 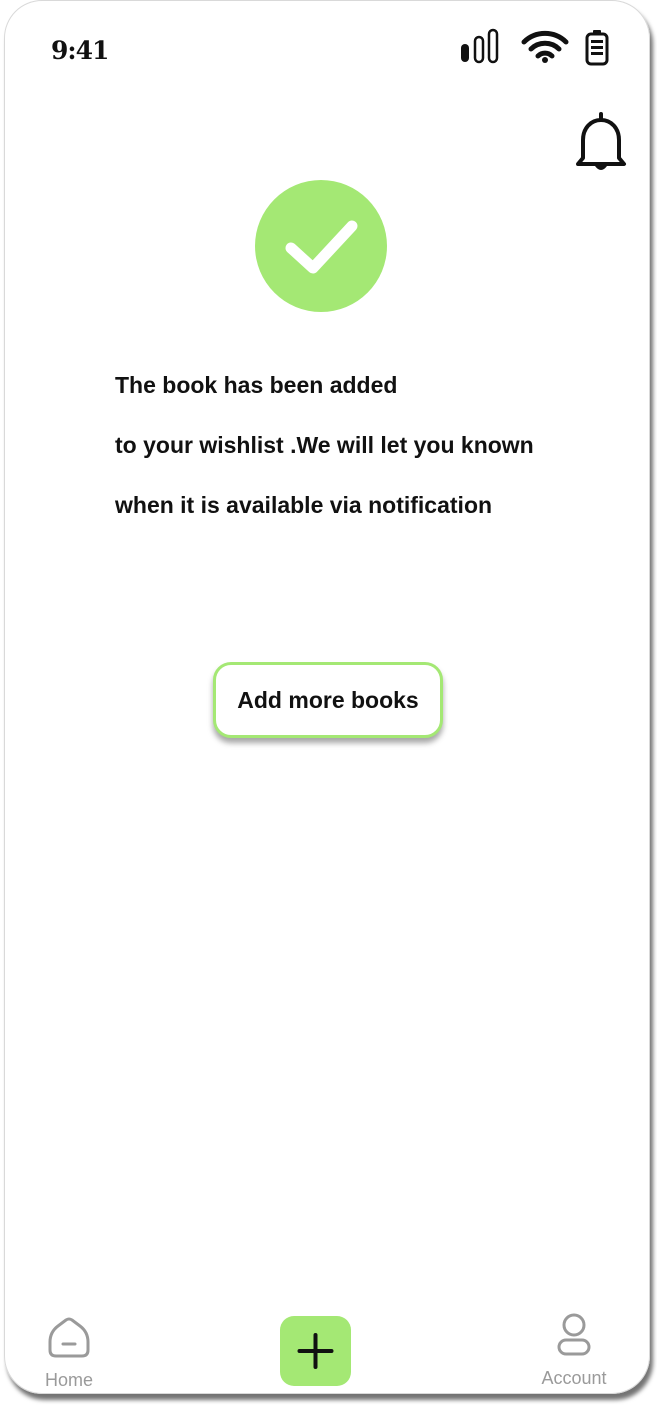 I want to click on wifi-icon, so click(x=545, y=44).